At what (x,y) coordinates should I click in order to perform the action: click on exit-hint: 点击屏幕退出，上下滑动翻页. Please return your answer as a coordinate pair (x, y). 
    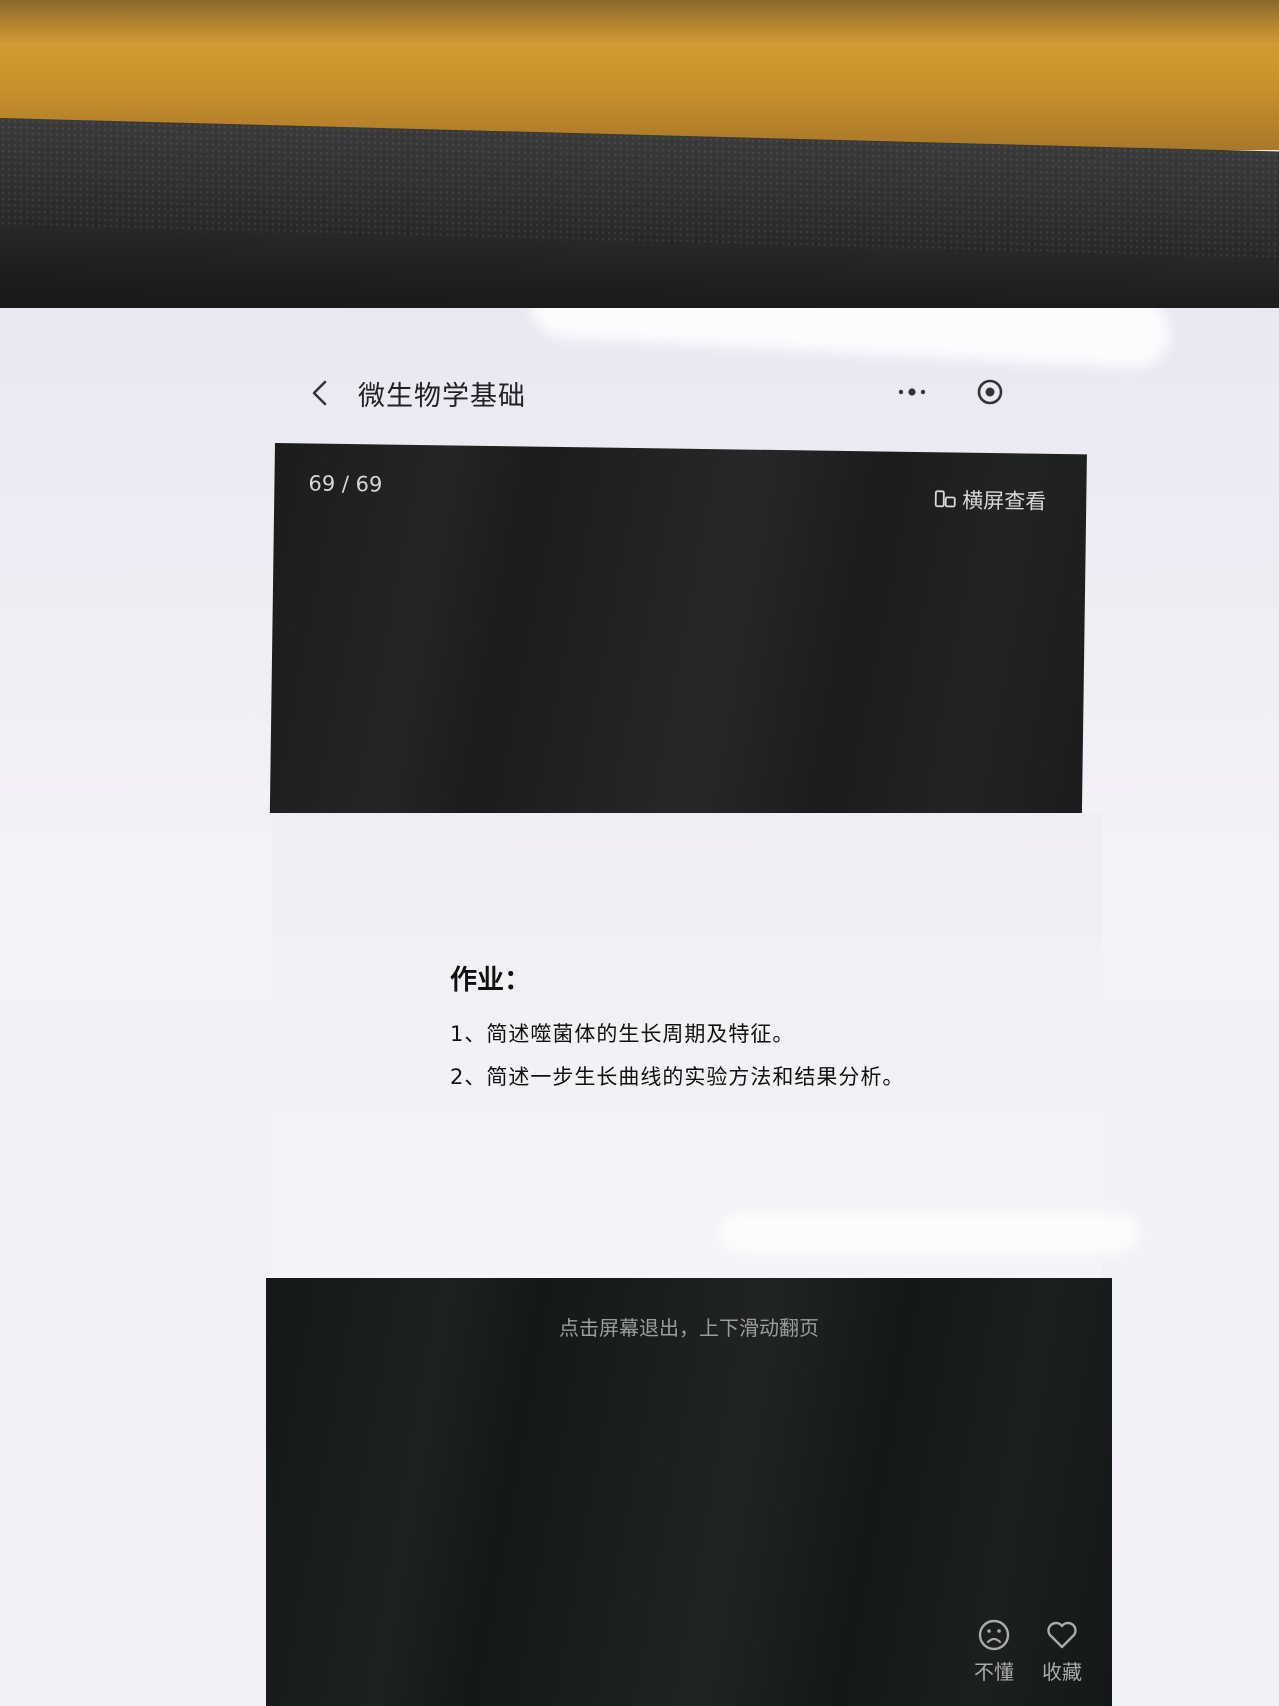
    Looking at the image, I should click on (689, 1328).